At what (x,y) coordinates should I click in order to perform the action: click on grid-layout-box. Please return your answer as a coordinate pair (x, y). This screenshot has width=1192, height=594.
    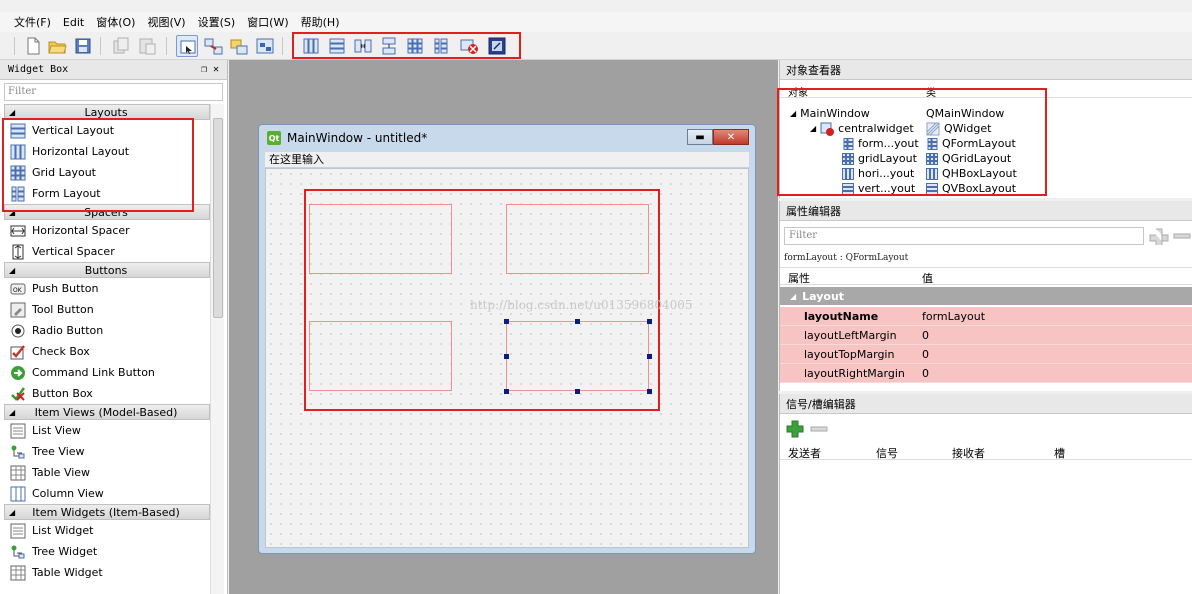
    Looking at the image, I should click on (380, 356).